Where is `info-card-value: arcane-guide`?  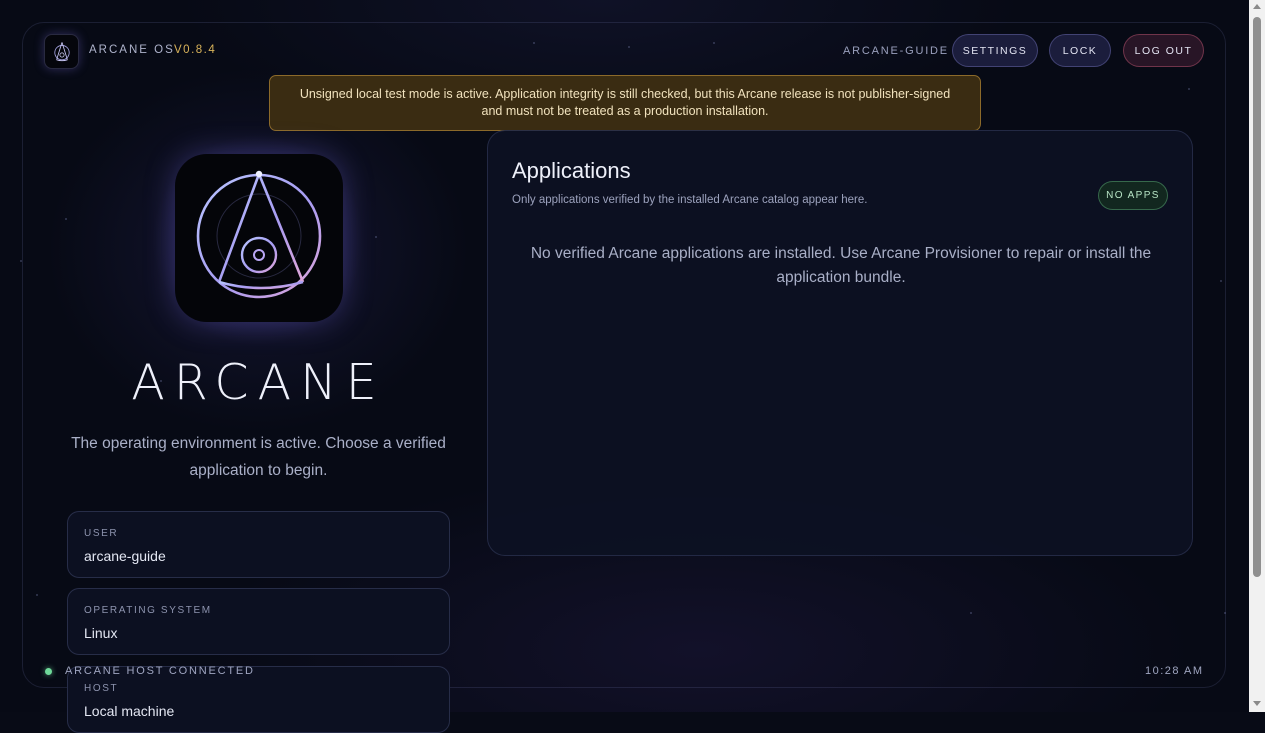
info-card-value: arcane-guide is located at coordinates (125, 556).